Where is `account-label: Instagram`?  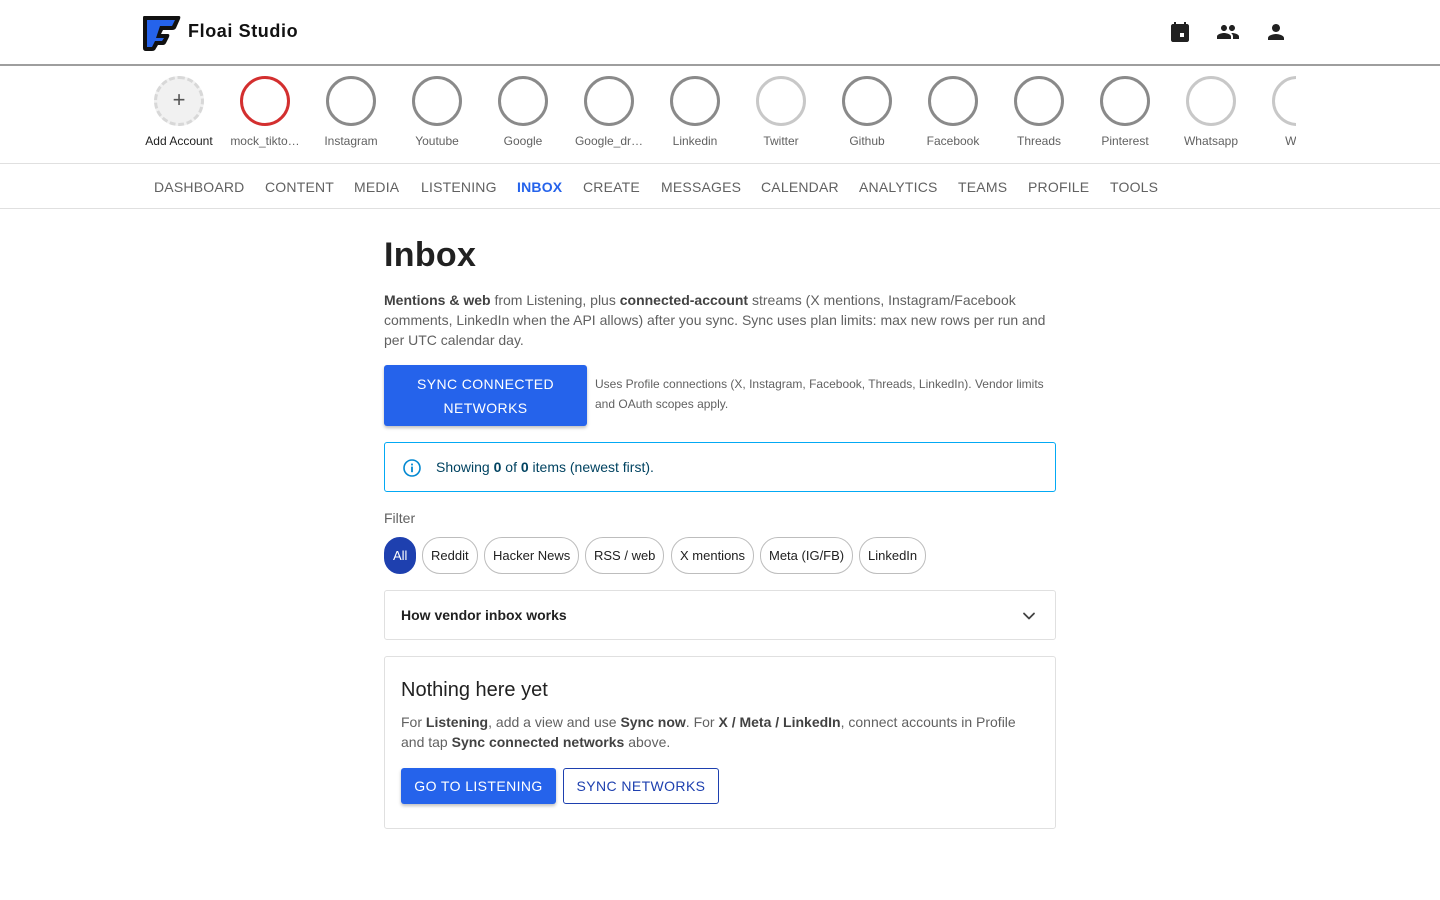 account-label: Instagram is located at coordinates (351, 141).